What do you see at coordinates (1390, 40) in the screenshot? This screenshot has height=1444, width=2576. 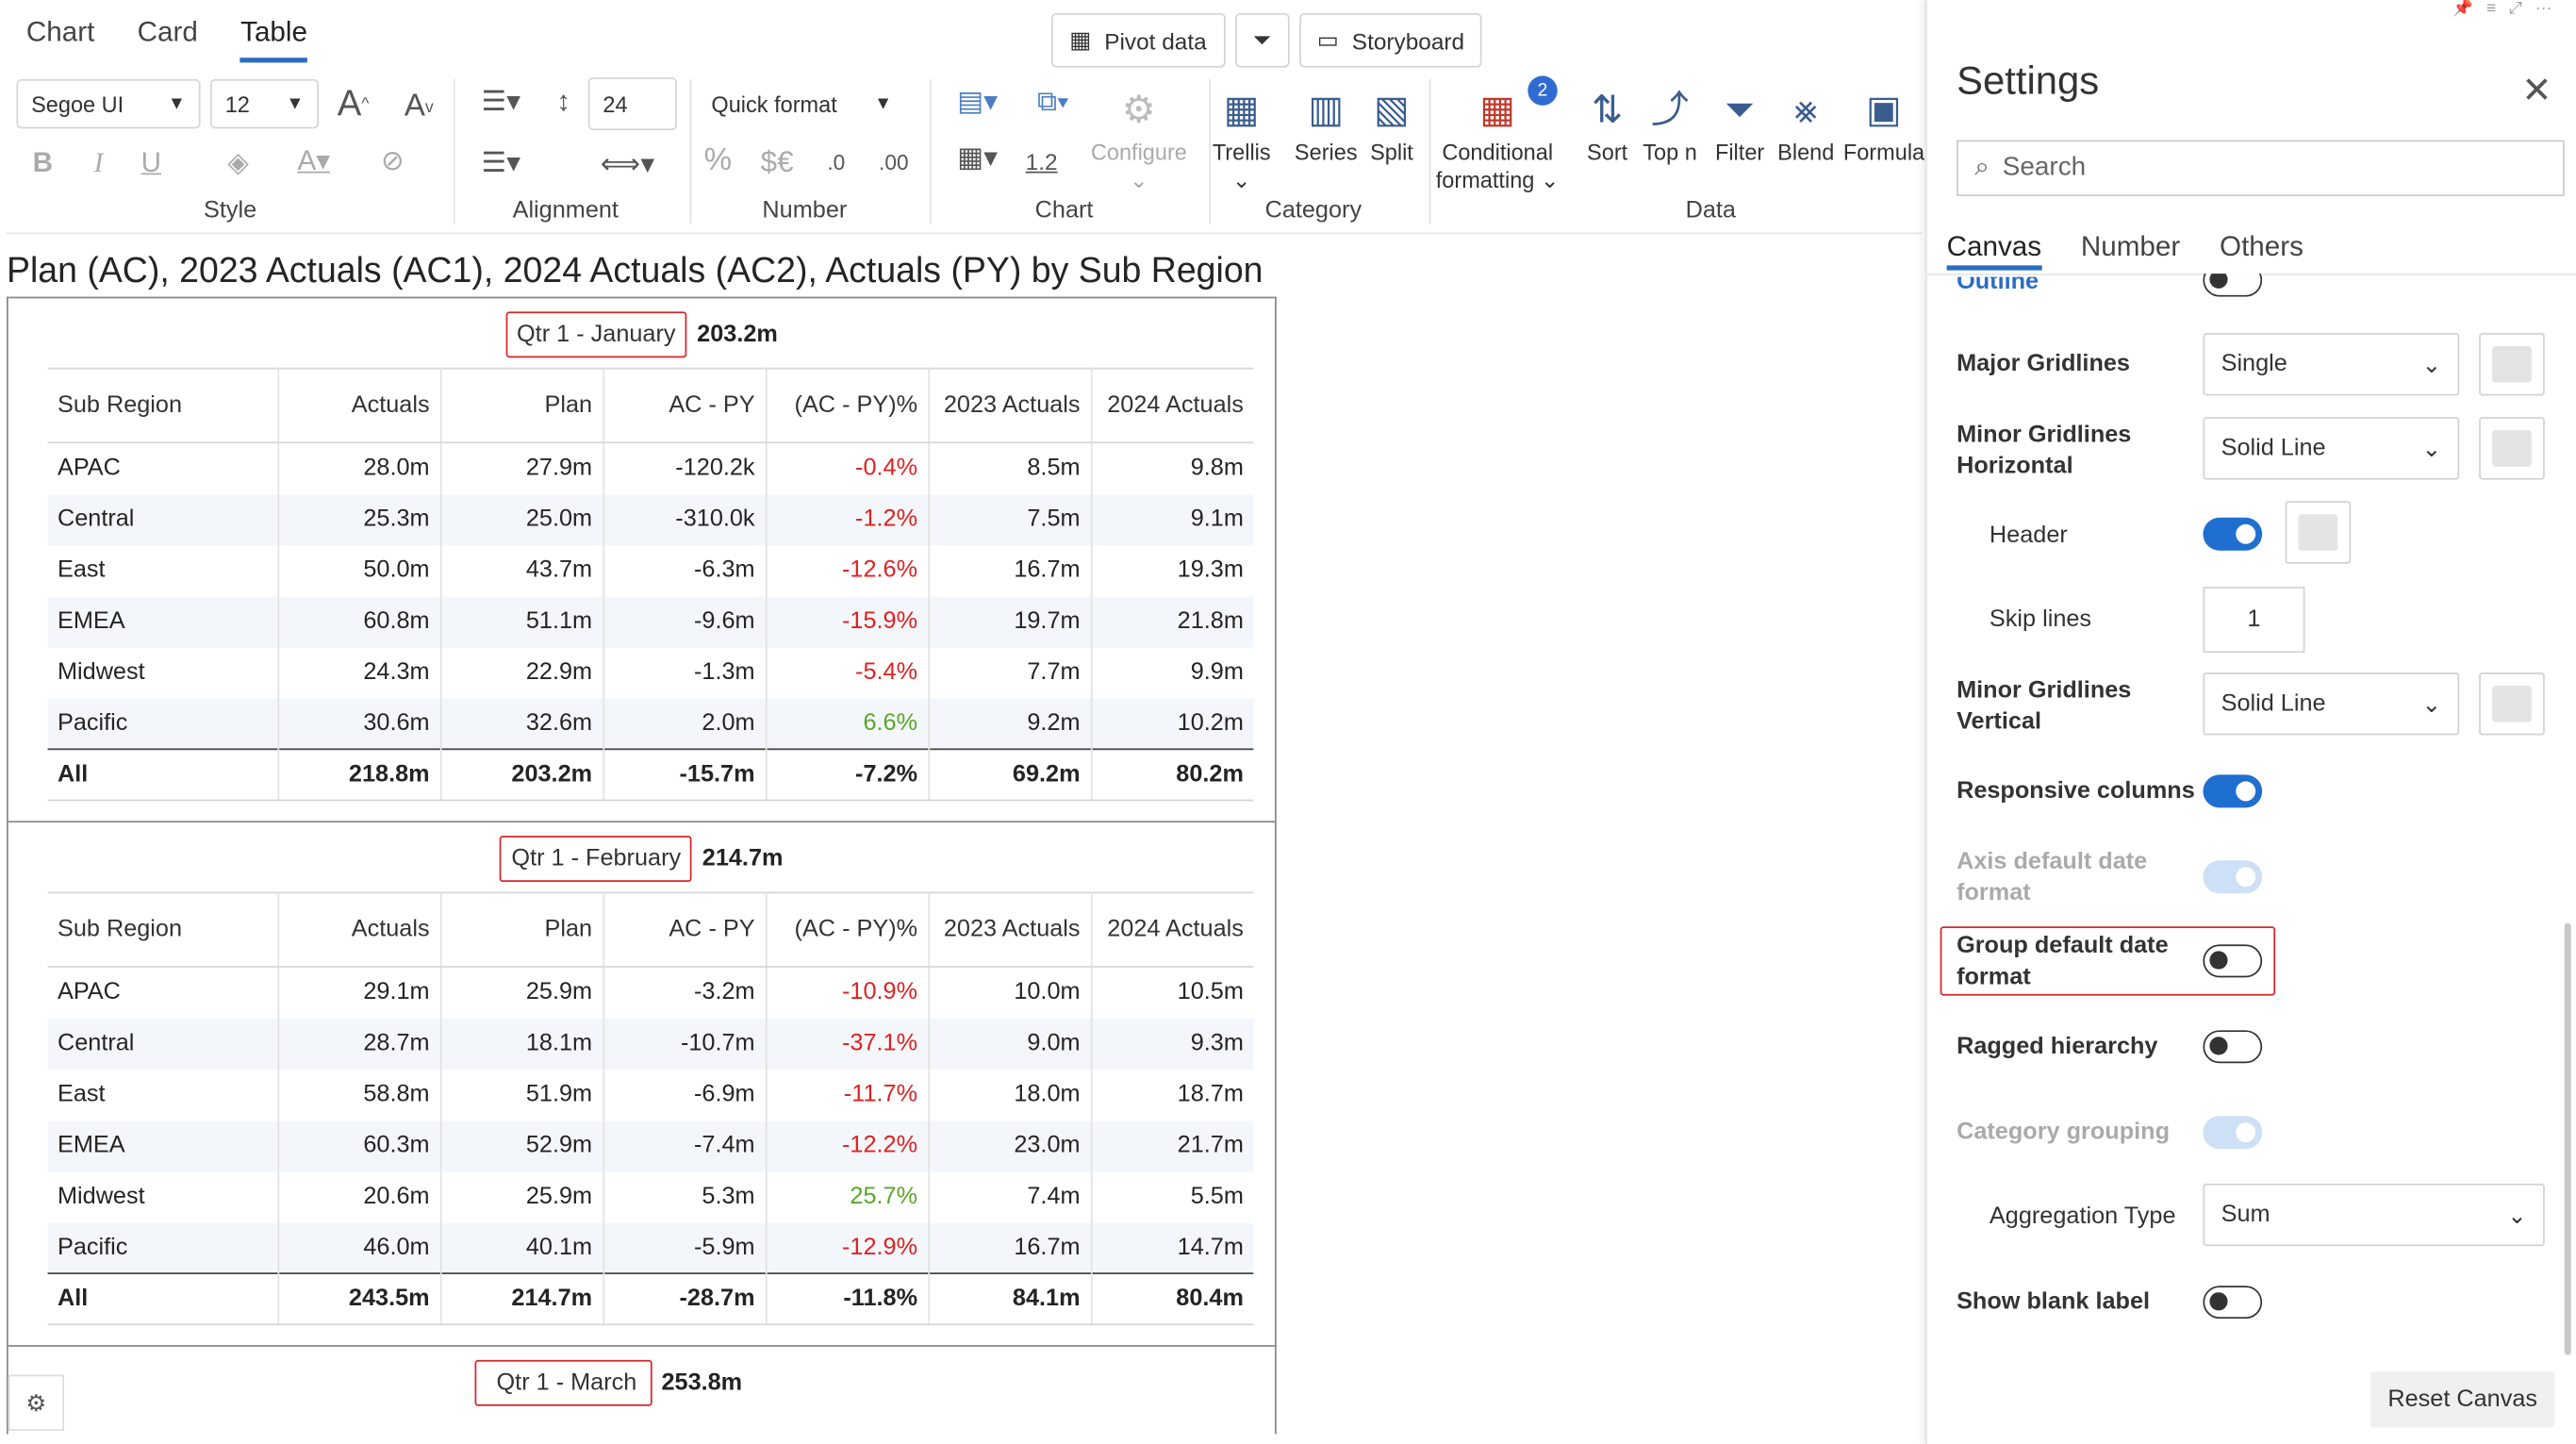 I see `storyboard-button: ▭ Storyboard` at bounding box center [1390, 40].